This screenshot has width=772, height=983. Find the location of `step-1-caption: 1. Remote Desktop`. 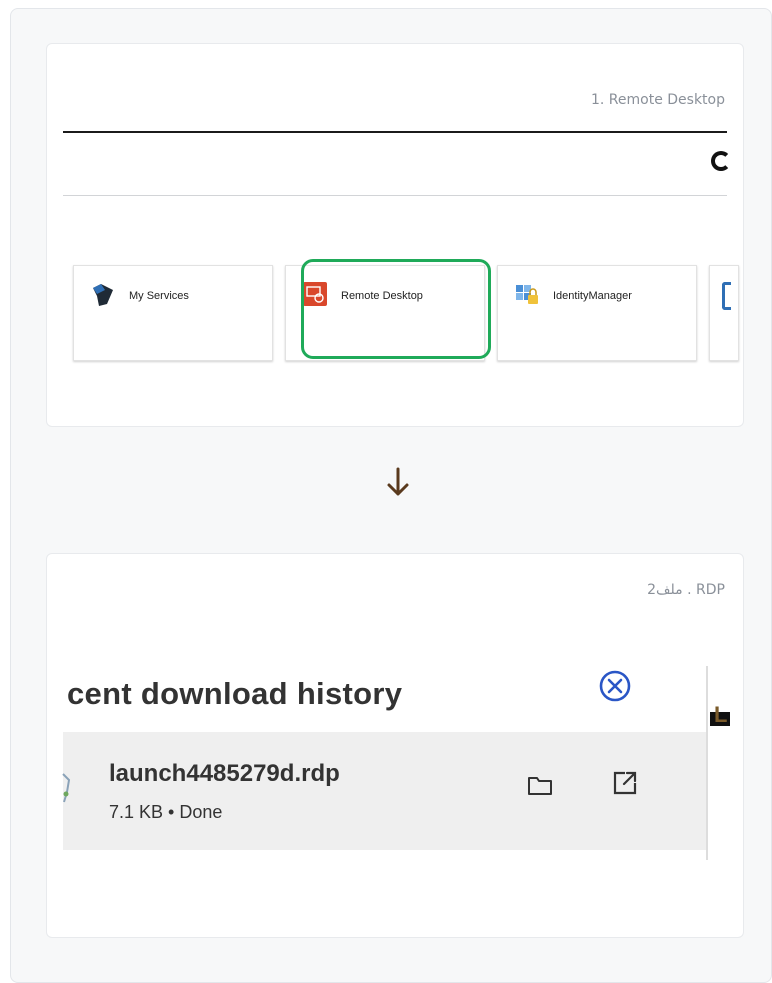

step-1-caption: 1. Remote Desktop is located at coordinates (657, 100).